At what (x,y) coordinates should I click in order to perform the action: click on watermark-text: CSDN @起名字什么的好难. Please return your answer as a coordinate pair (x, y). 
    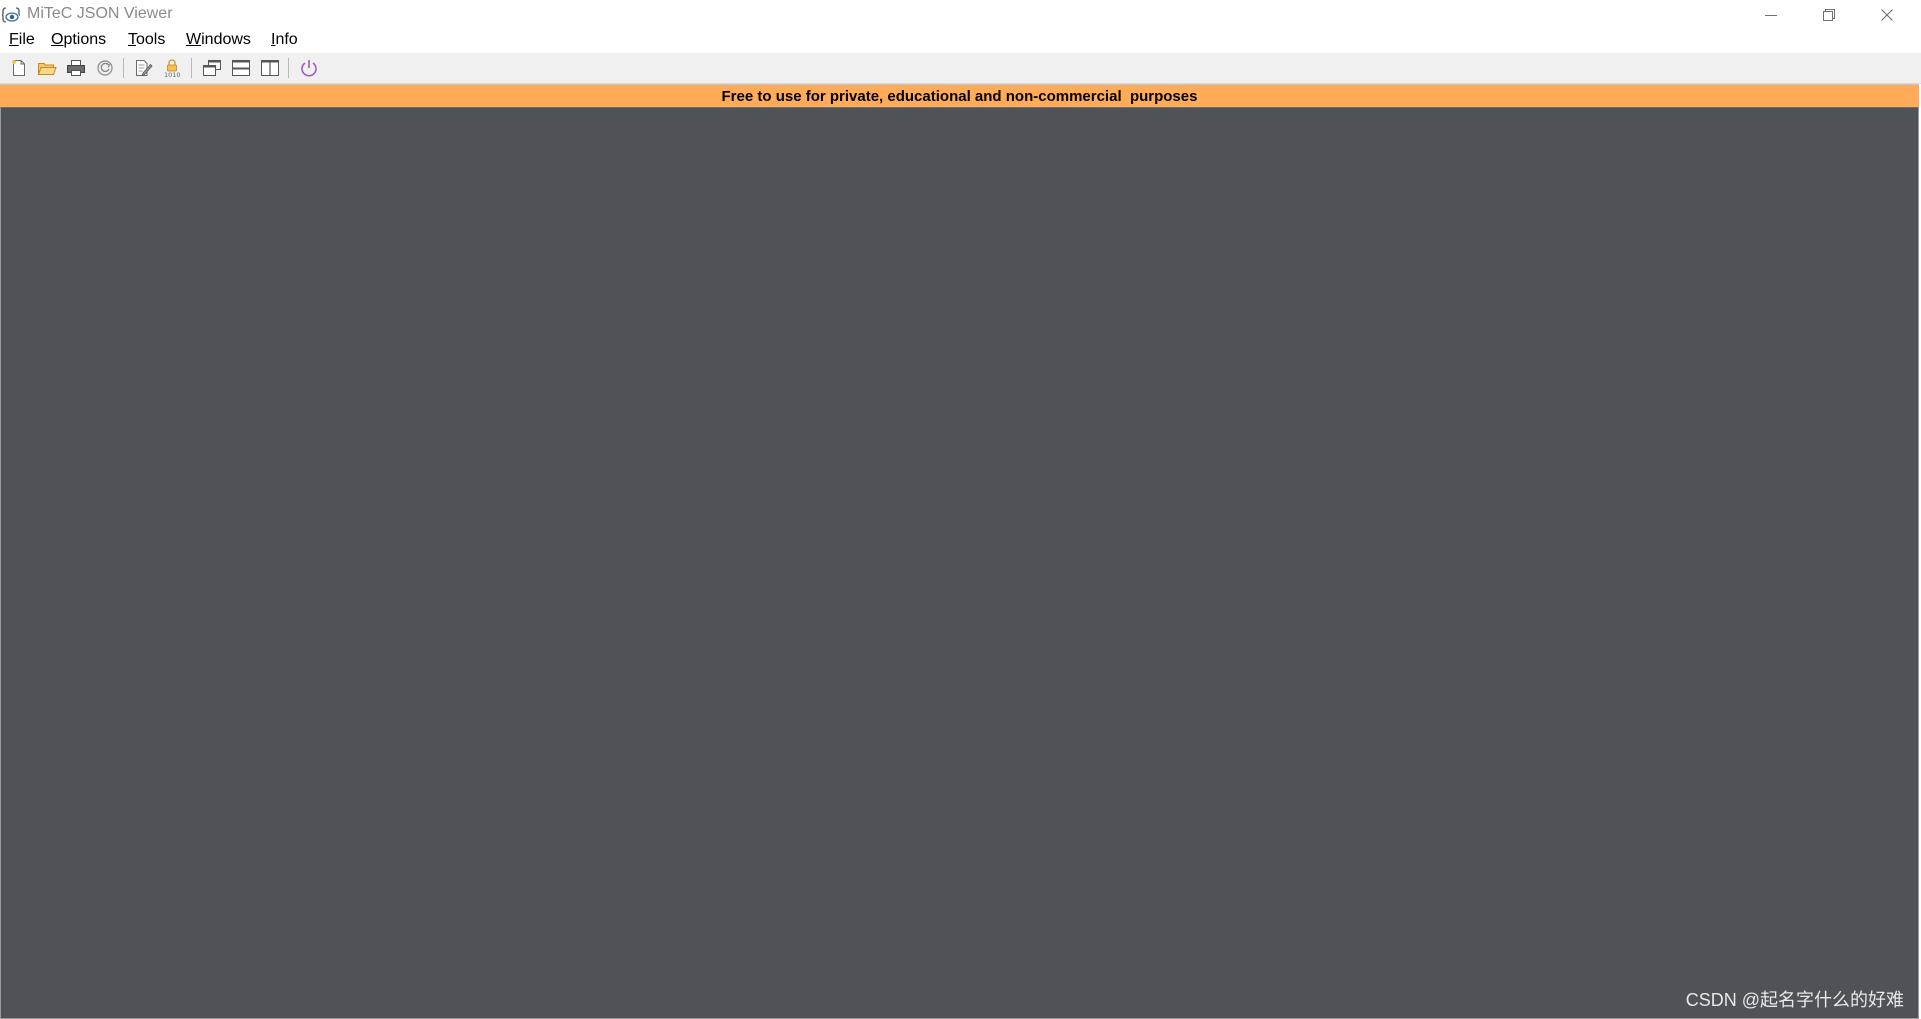
    Looking at the image, I should click on (1794, 1000).